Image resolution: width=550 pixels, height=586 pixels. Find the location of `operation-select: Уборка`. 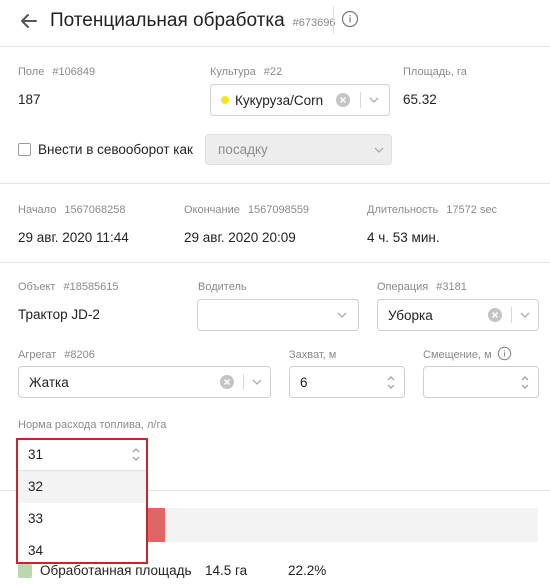

operation-select: Уборка is located at coordinates (458, 315).